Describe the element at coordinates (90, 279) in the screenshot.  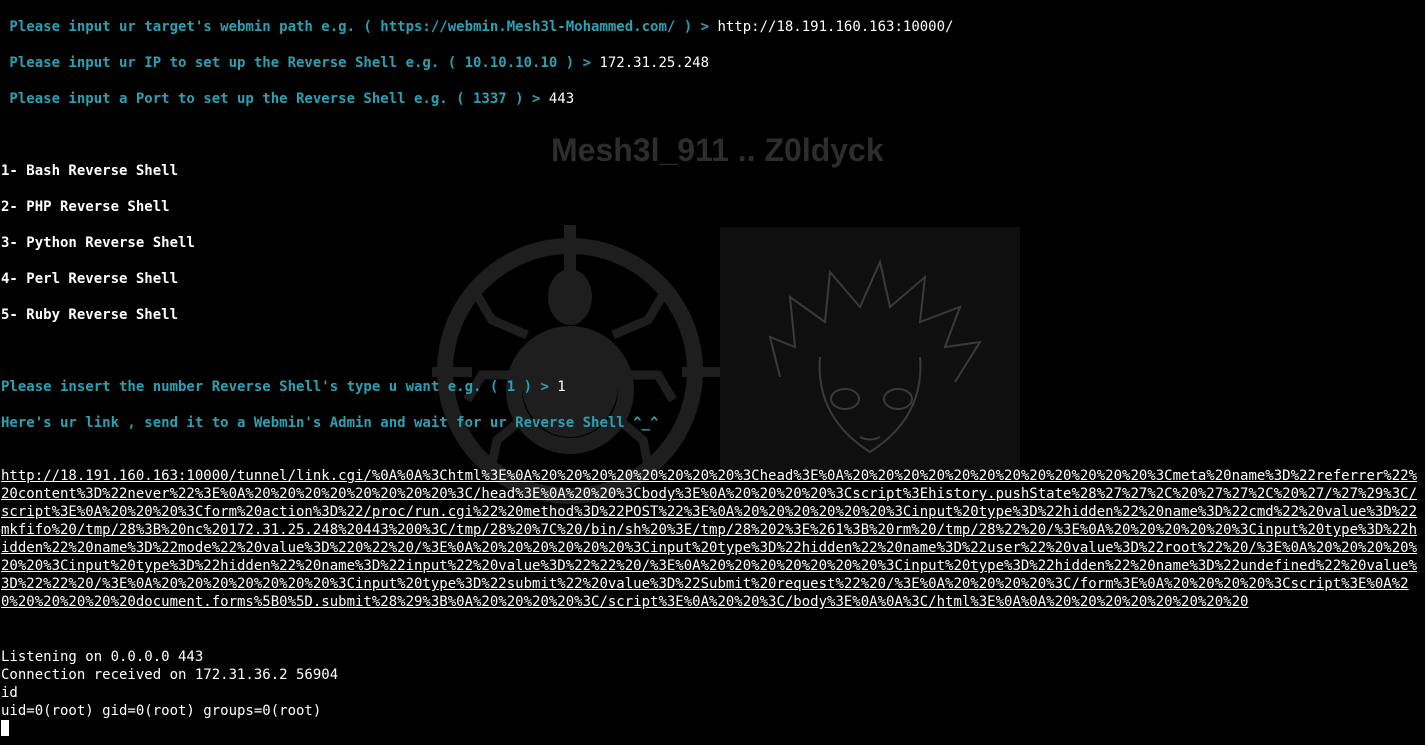
I see `menu-item-perl: 4- Perl Reverse Shell` at that location.